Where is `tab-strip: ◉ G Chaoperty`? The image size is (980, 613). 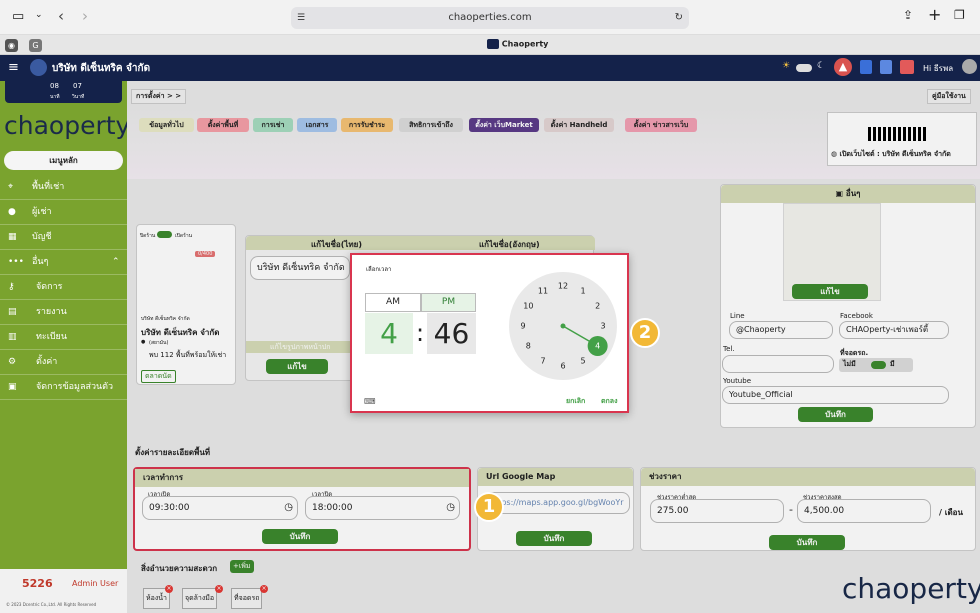
tab-strip: ◉ G Chaoperty is located at coordinates (490, 45).